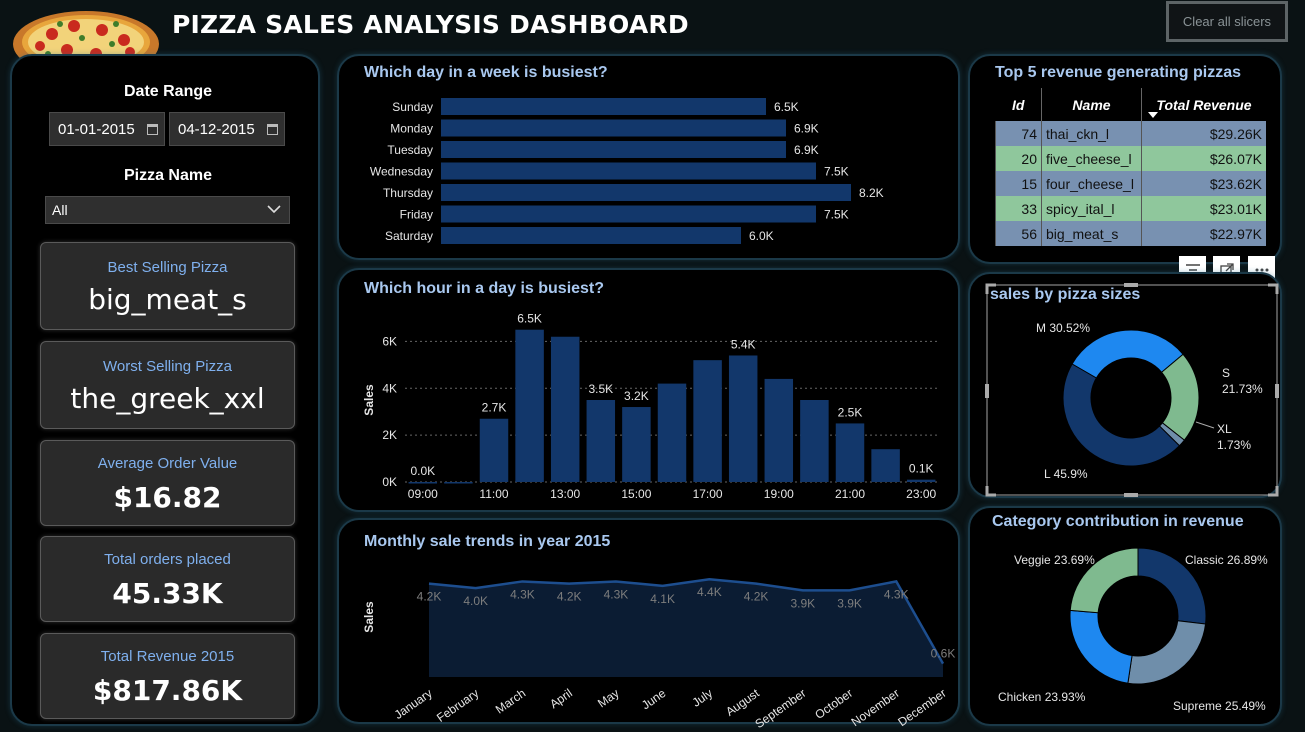 The image size is (1305, 732). I want to click on pizza-name-label: Pizza Name, so click(168, 175).